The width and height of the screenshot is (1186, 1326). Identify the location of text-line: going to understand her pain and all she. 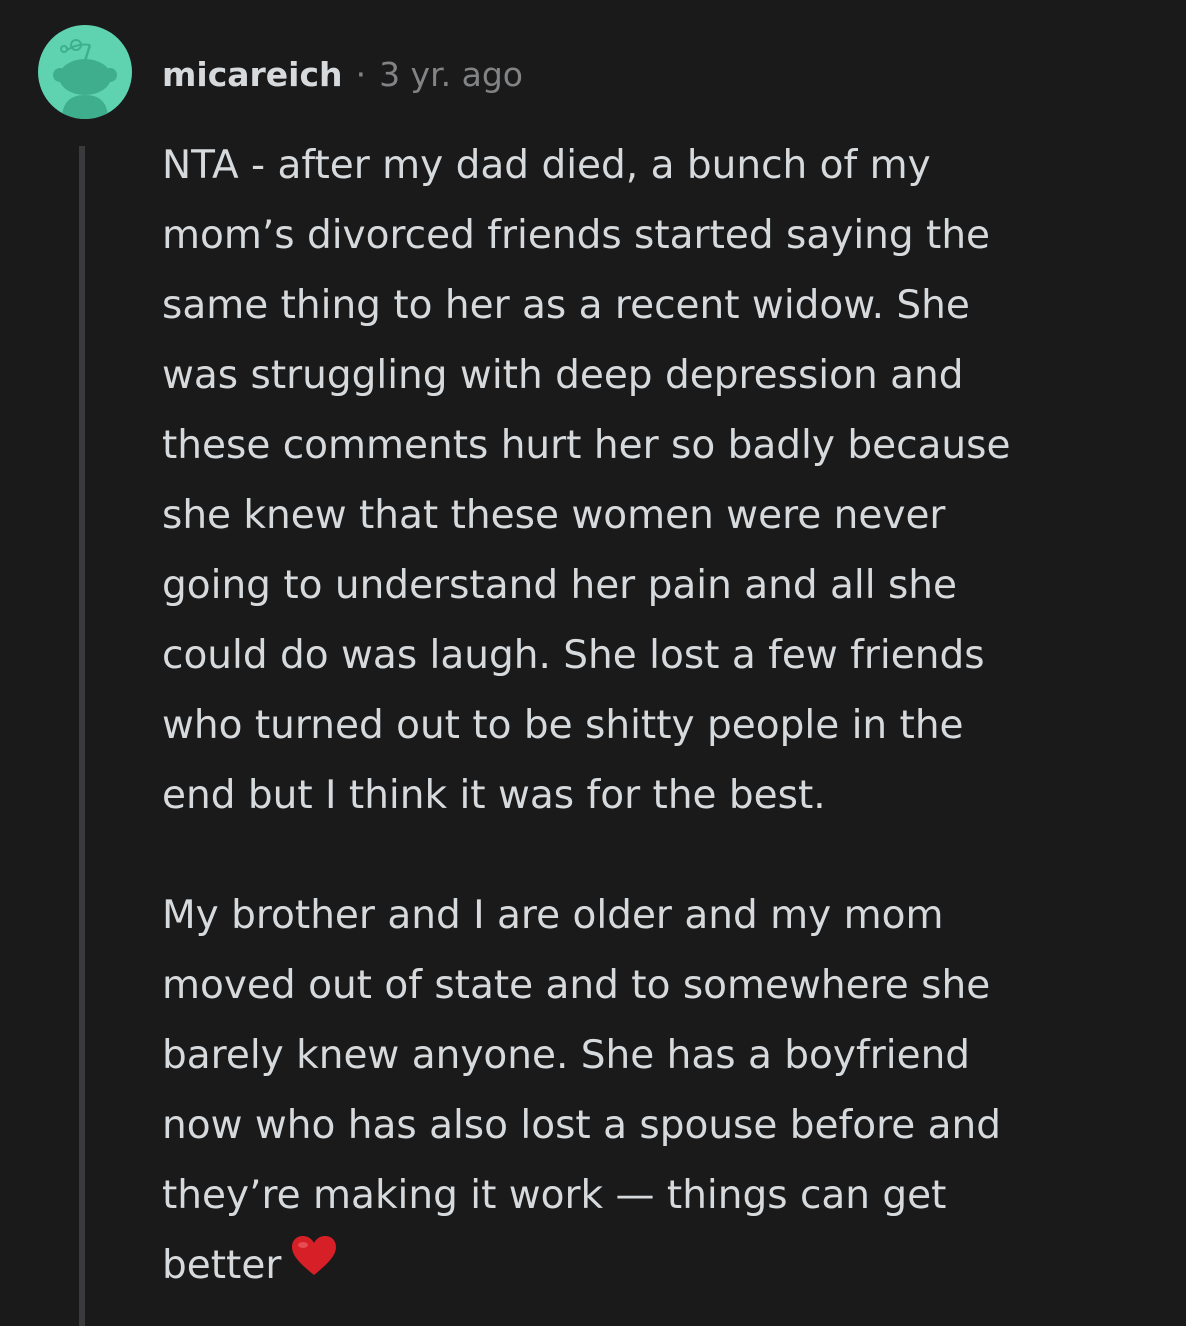
(559, 585).